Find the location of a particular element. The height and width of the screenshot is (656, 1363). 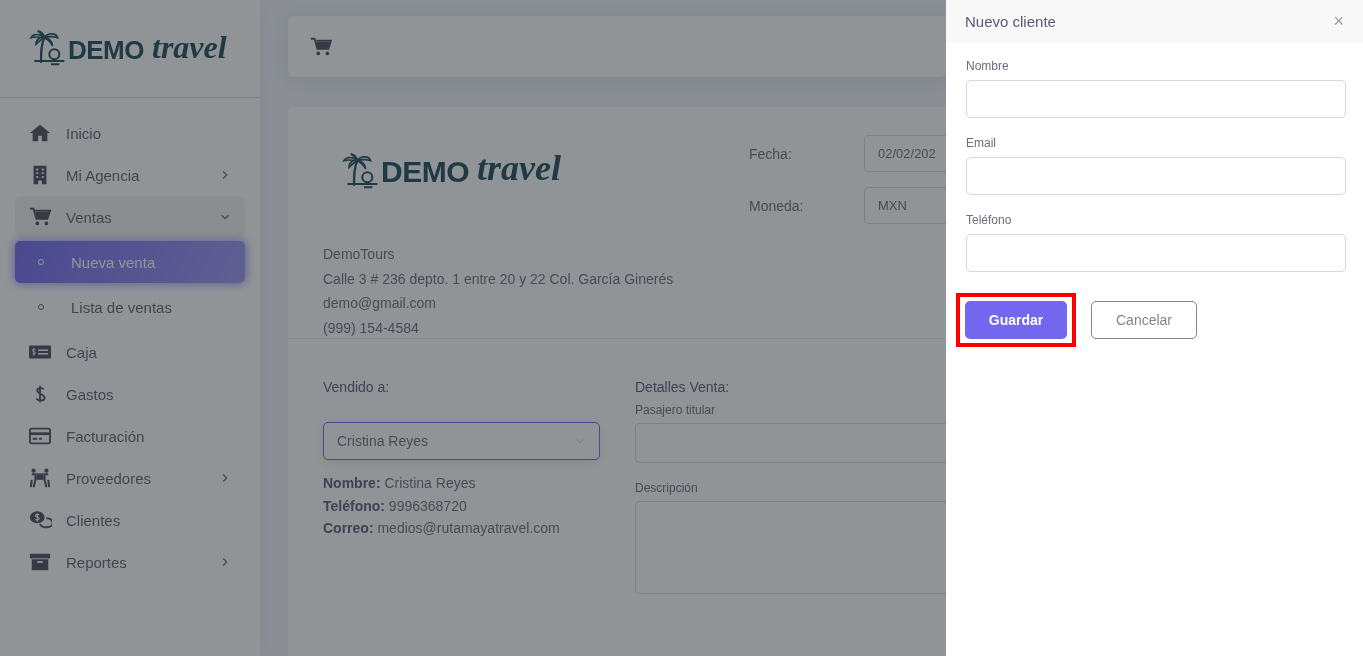

sidebar-item: Clientes is located at coordinates (130, 520).